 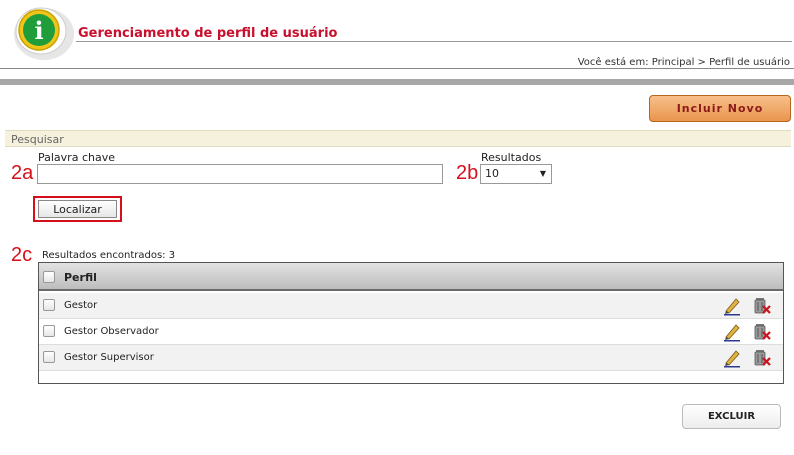 What do you see at coordinates (81, 305) in the screenshot?
I see `profile-name: Gestor` at bounding box center [81, 305].